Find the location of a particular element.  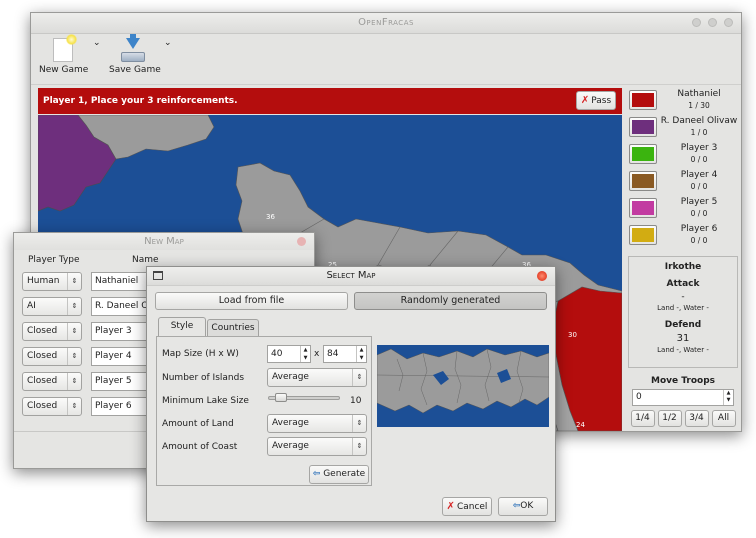

move-troops-input: 0 ▲ ▼ is located at coordinates (683, 397).